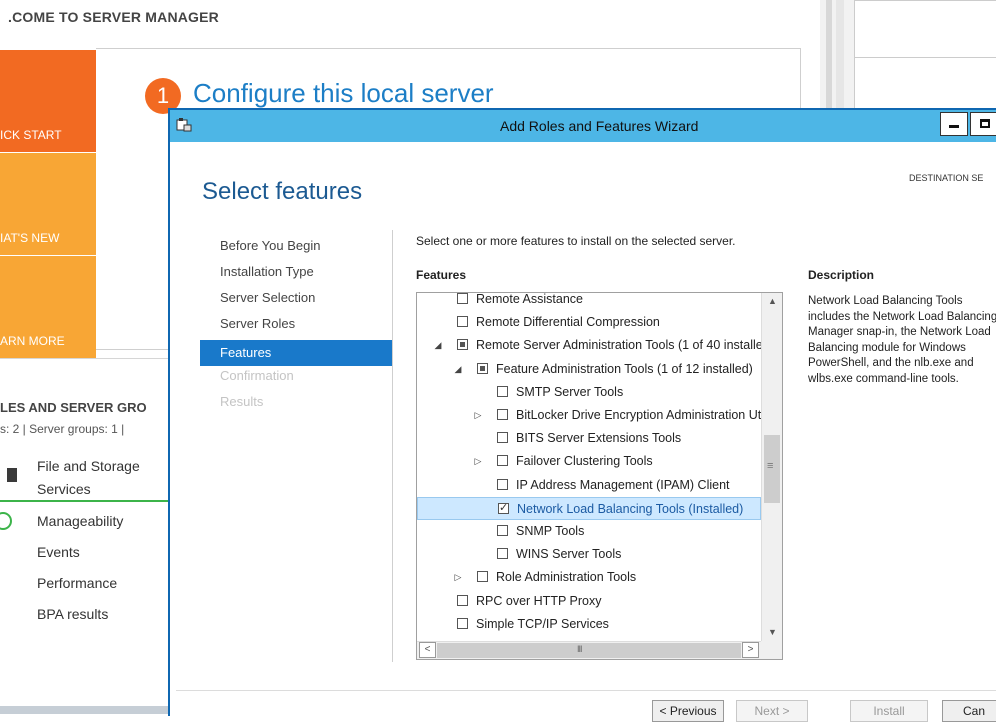  What do you see at coordinates (72, 614) in the screenshot?
I see `side-item-bpa-results: BPA results` at bounding box center [72, 614].